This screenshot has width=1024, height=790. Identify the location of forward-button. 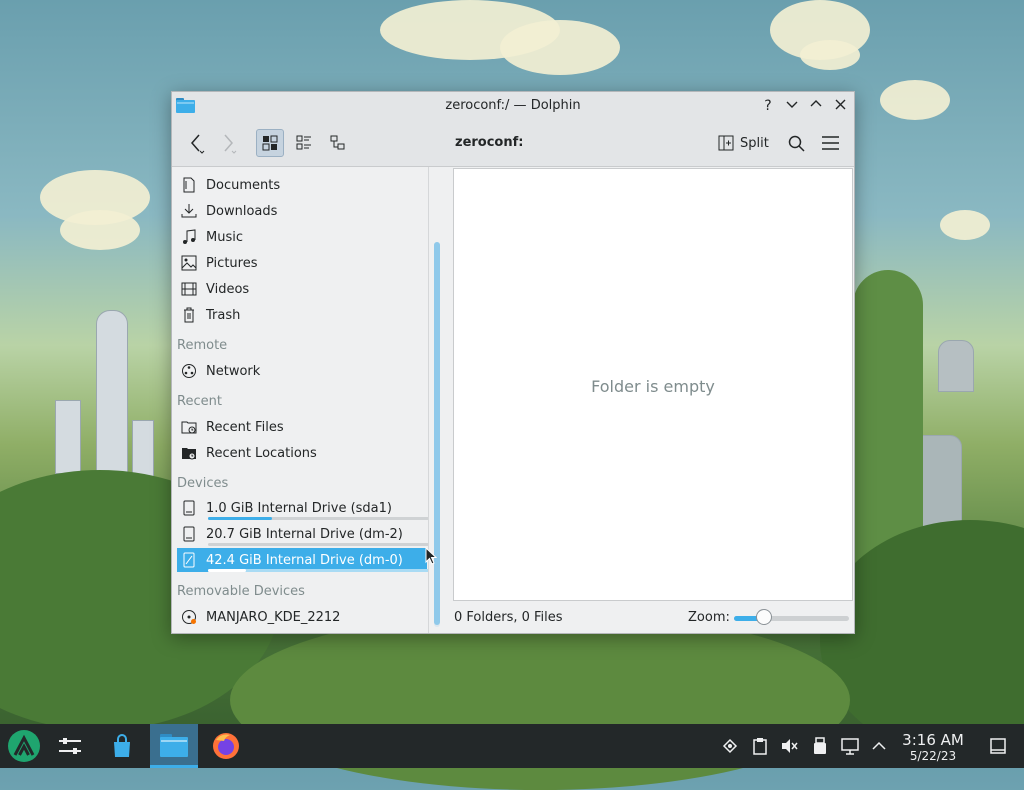
(228, 143).